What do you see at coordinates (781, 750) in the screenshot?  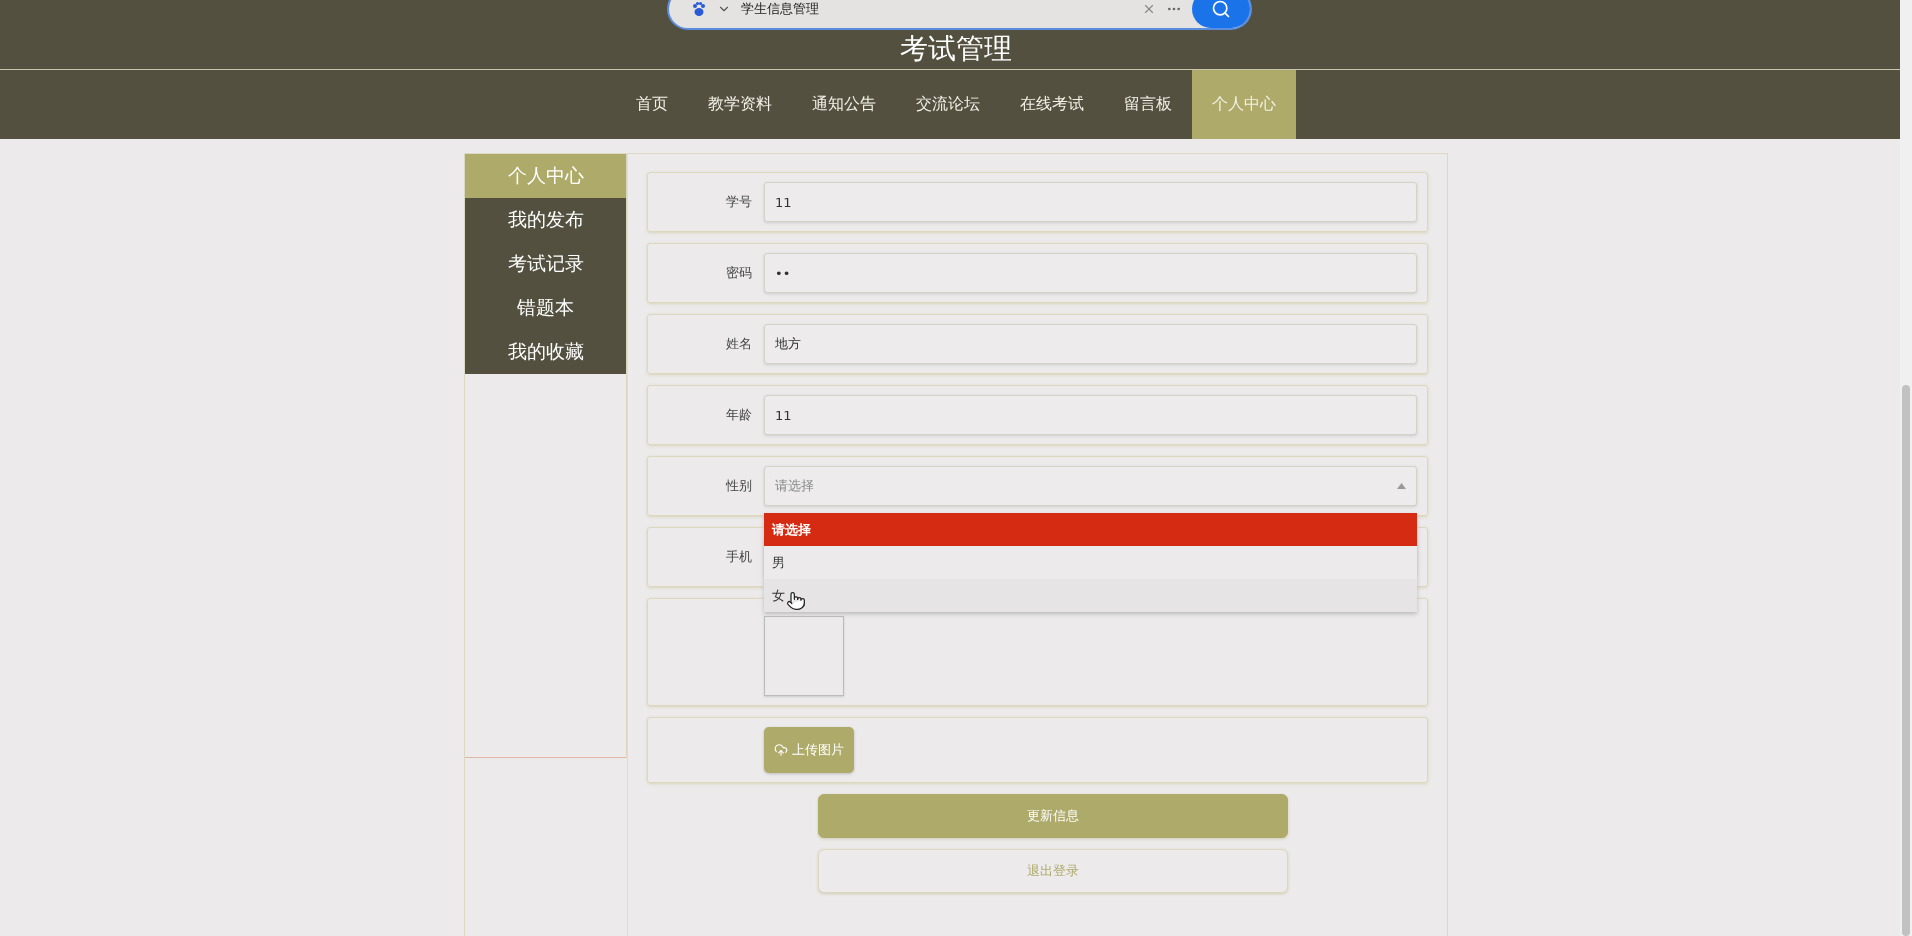 I see `cloud-upload-icon` at bounding box center [781, 750].